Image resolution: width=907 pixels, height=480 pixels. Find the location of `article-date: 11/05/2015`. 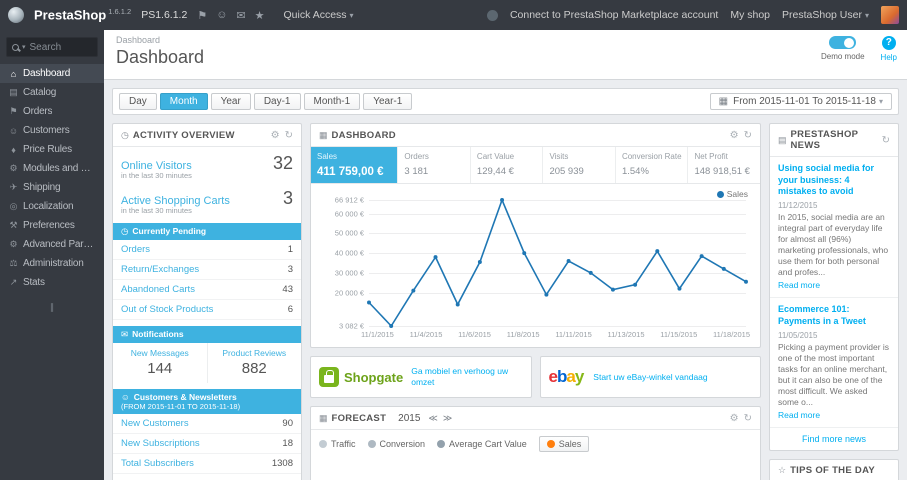

article-date: 11/05/2015 is located at coordinates (798, 335).